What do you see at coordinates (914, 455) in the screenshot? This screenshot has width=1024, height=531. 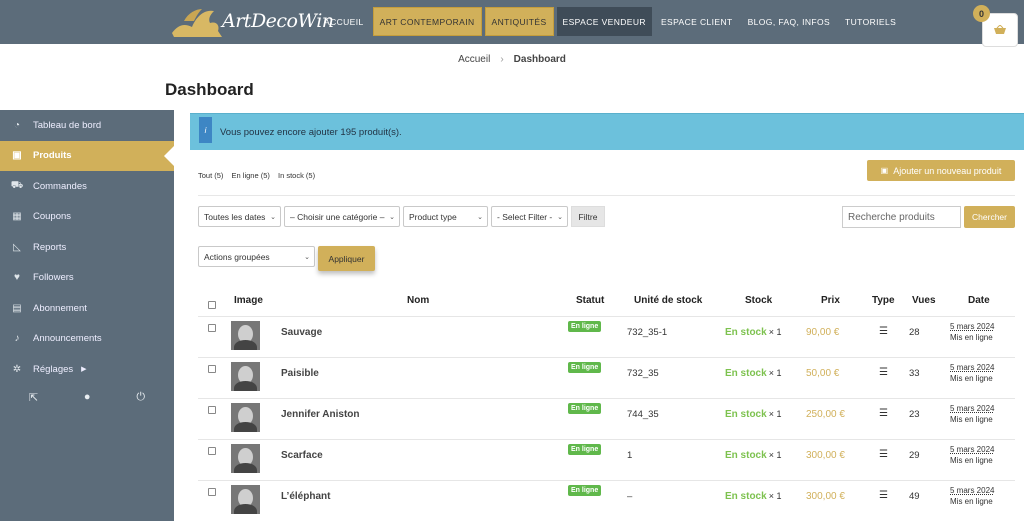 I see `product-views: 29` at bounding box center [914, 455].